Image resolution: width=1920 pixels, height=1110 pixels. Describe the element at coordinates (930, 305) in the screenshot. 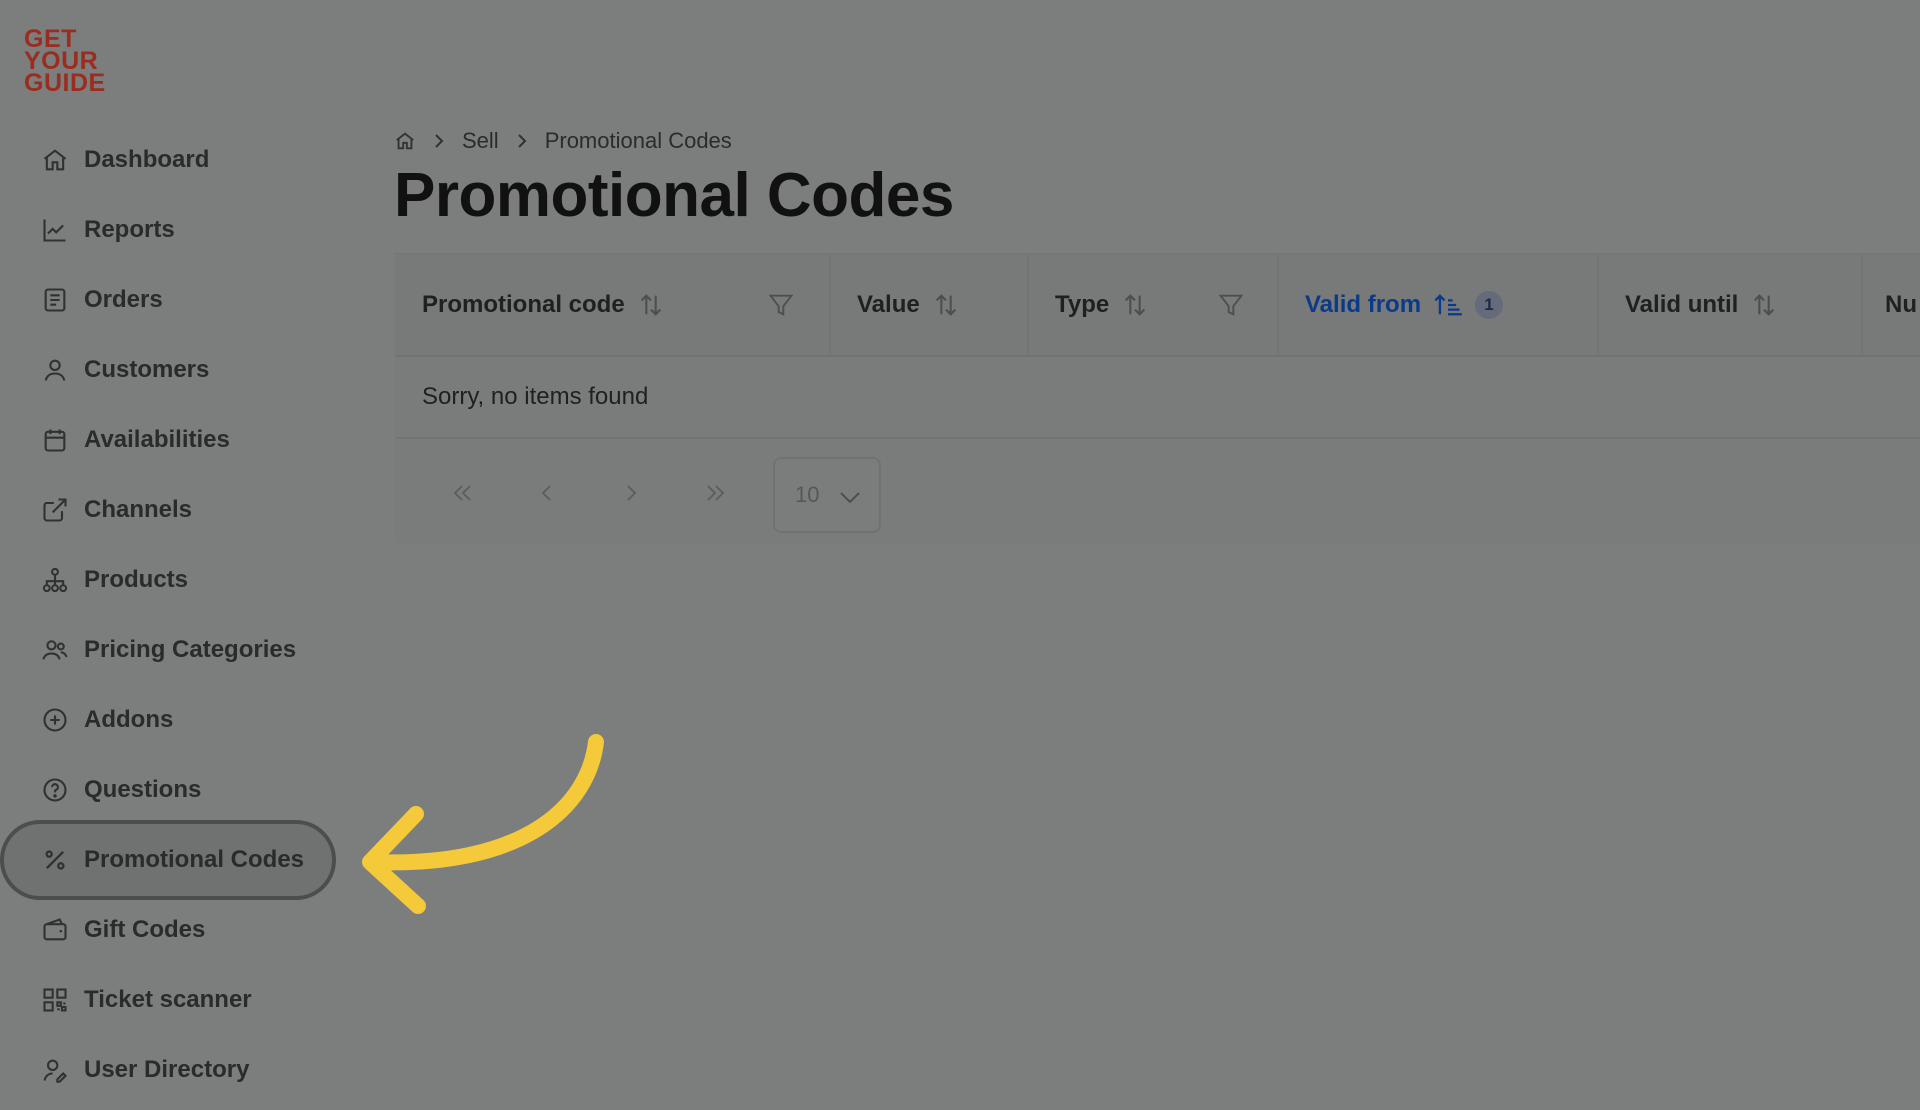

I see `column-header-value: Value` at that location.